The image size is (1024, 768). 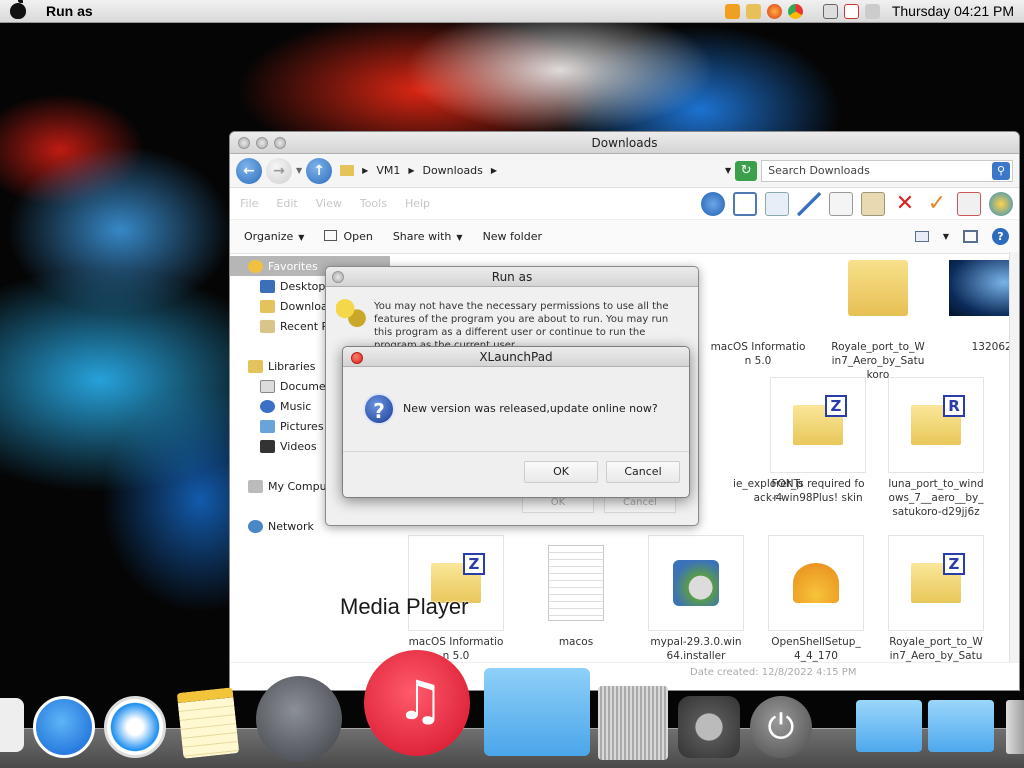 I want to click on file-item: Z Royale_port_to_Win7_Aero_by_Satukoro, so click(x=936, y=606).